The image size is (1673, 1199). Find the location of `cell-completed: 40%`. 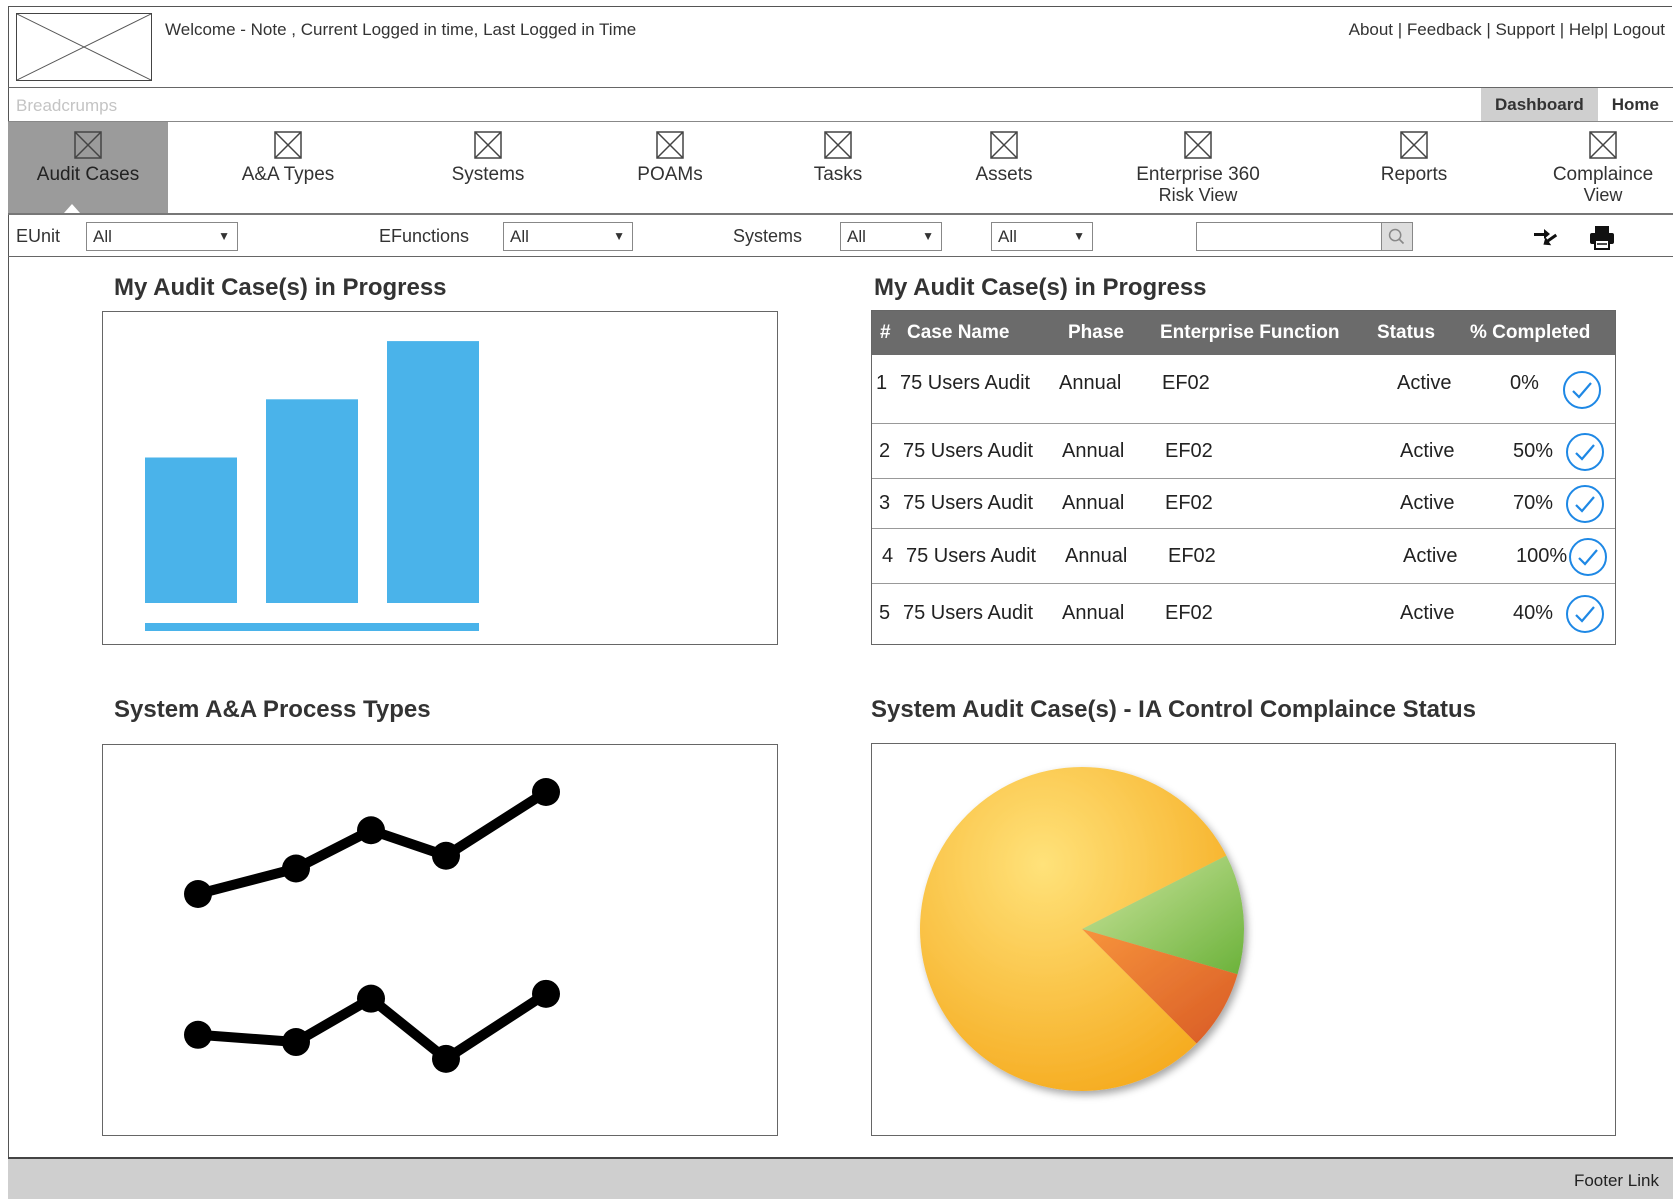

cell-completed: 40% is located at coordinates (1533, 613).